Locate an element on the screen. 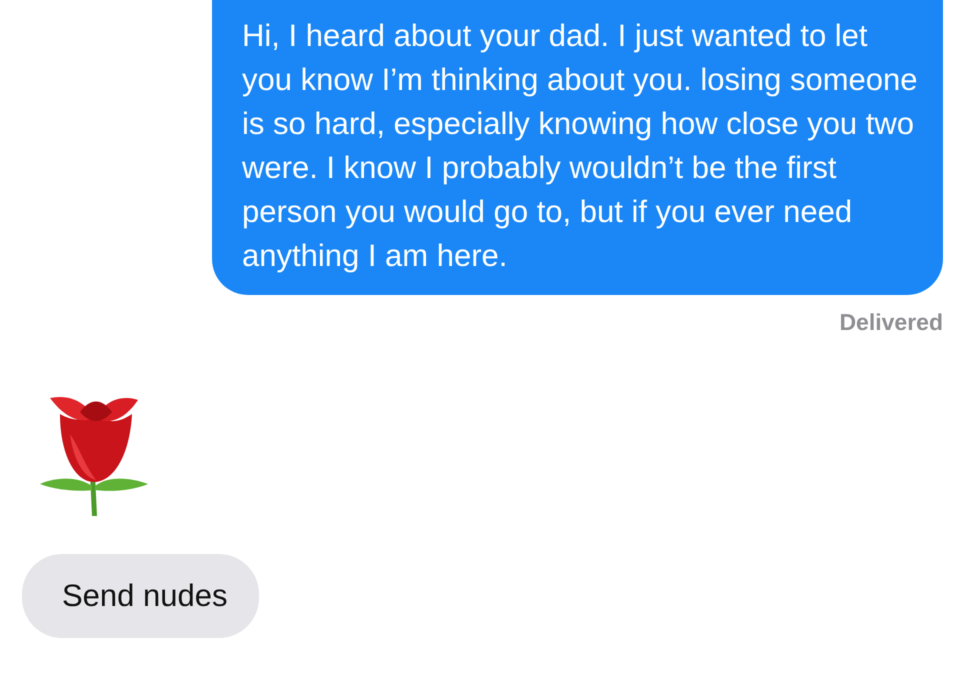 Image resolution: width=980 pixels, height=691 pixels. rose-icon is located at coordinates (94, 455).